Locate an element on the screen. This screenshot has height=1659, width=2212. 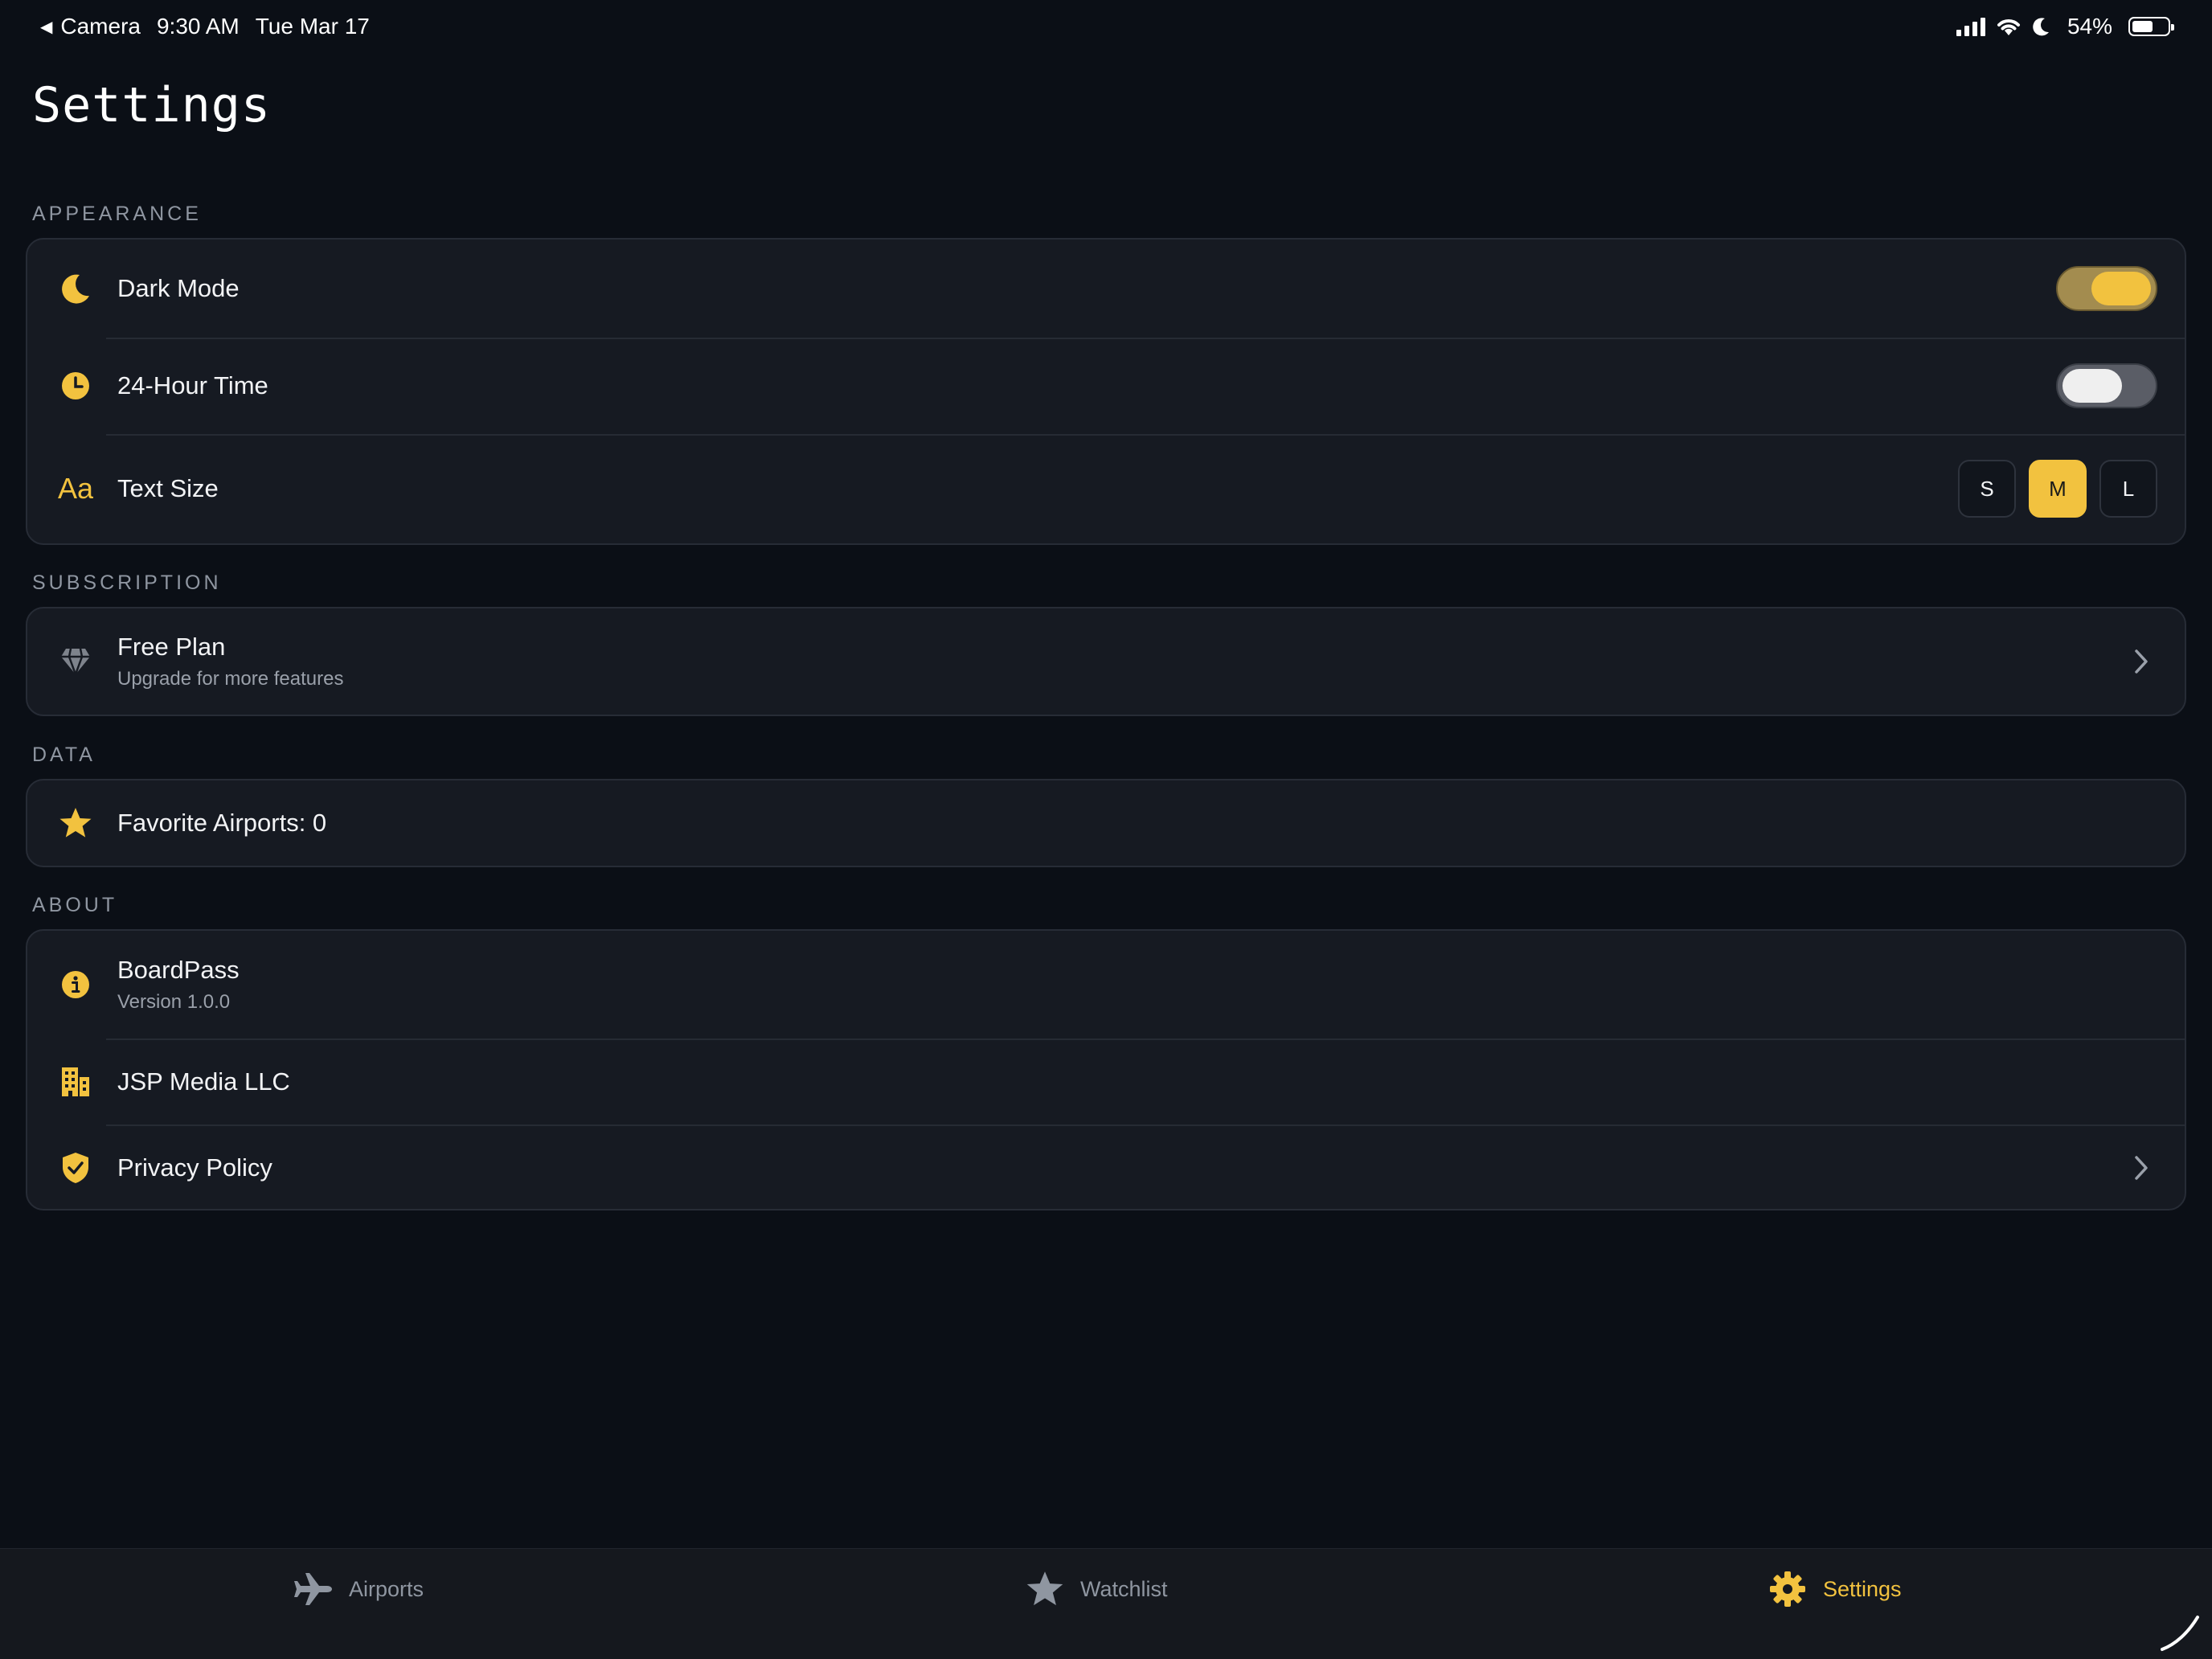
battery-fill is located at coordinates (2142, 26).